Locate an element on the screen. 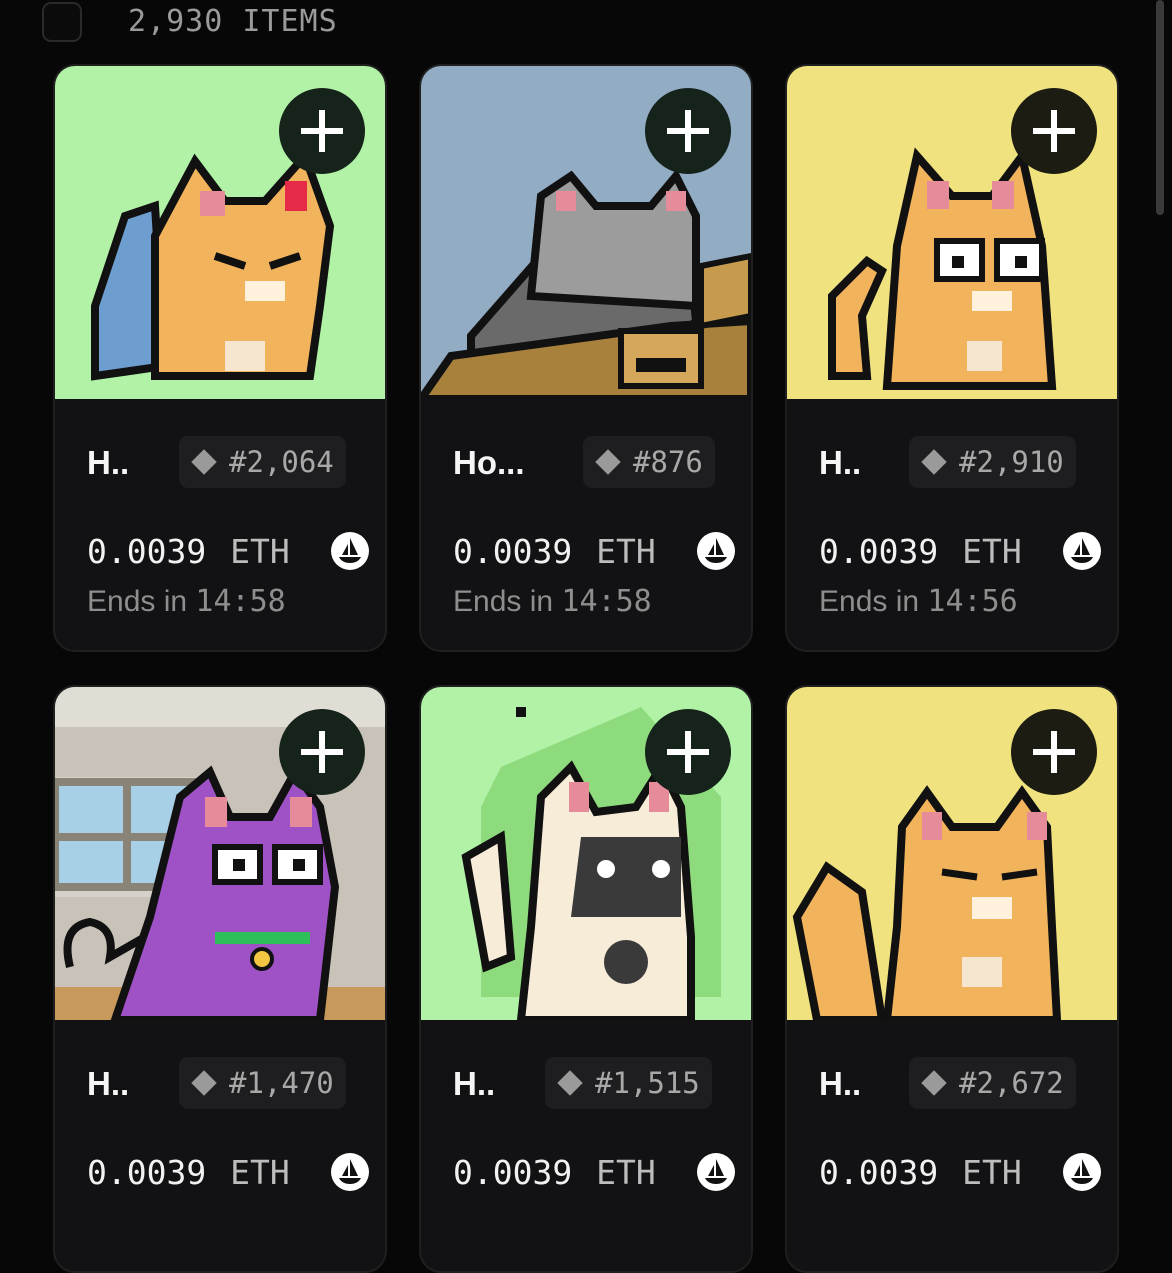 The image size is (1172, 1273). nft-card: H.. #2,672 0.0039 ETH is located at coordinates (952, 979).